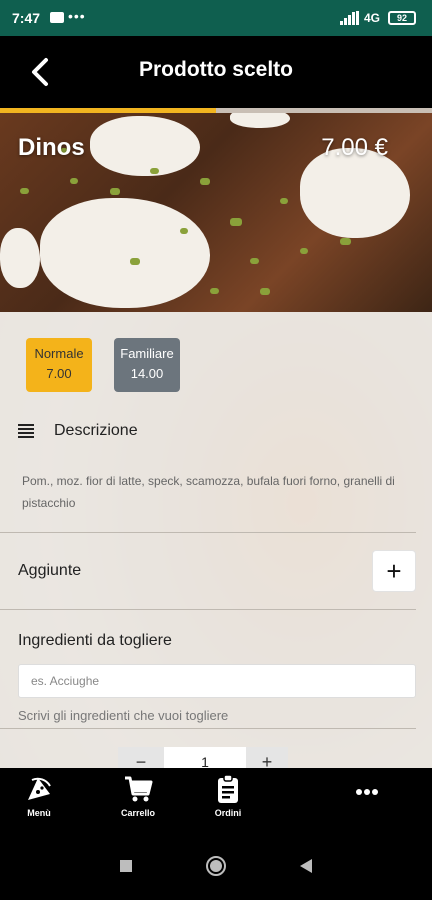 This screenshot has width=432, height=900. Describe the element at coordinates (123, 715) in the screenshot. I see `remove-ingredients-hint: Scrivi gli ingredienti che vuoi togliere` at that location.